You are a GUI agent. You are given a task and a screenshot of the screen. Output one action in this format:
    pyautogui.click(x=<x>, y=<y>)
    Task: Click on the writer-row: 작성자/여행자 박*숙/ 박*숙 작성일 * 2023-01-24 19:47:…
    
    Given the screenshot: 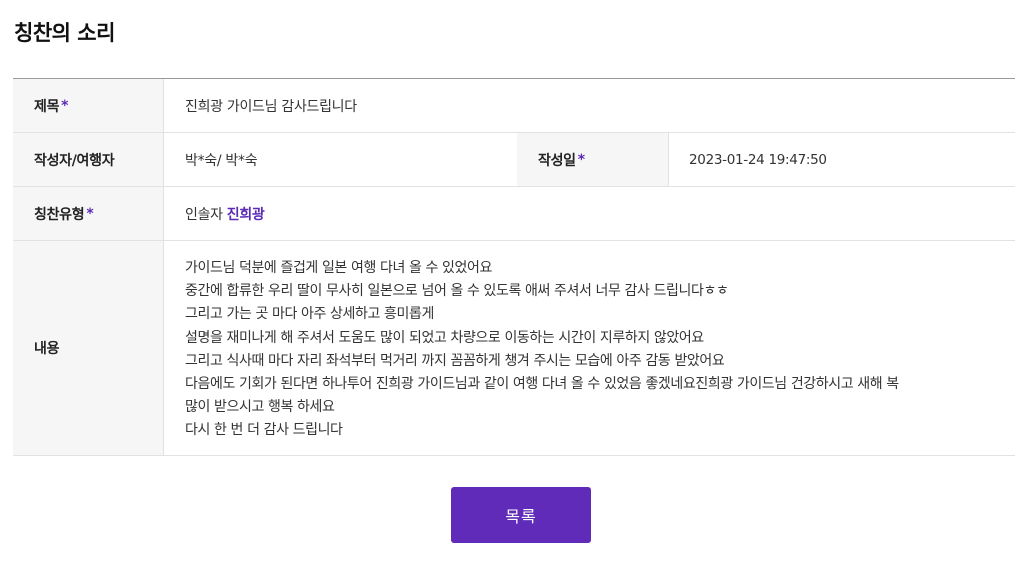 What is the action you would take?
    pyautogui.click(x=514, y=160)
    